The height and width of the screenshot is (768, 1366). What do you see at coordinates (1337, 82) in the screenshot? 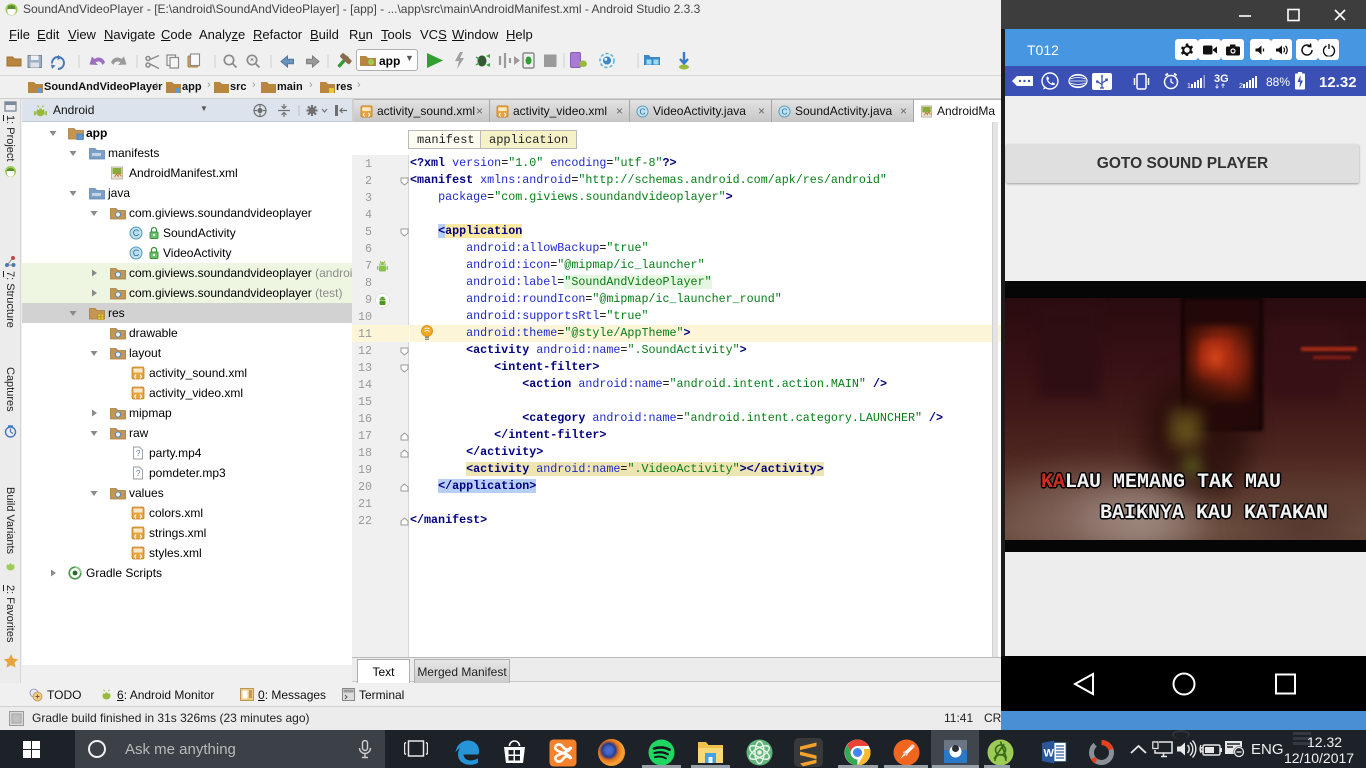
I see `svg-text: 12.32` at bounding box center [1337, 82].